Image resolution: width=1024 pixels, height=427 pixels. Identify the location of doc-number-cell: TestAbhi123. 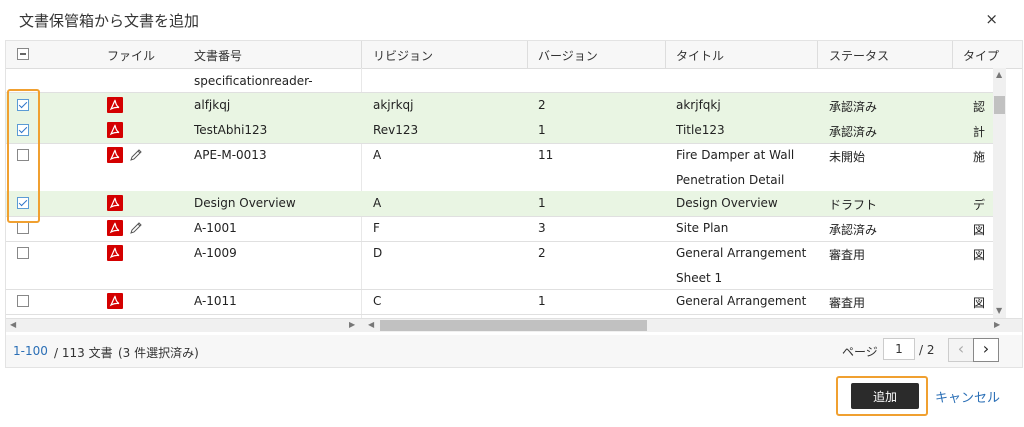
(231, 130).